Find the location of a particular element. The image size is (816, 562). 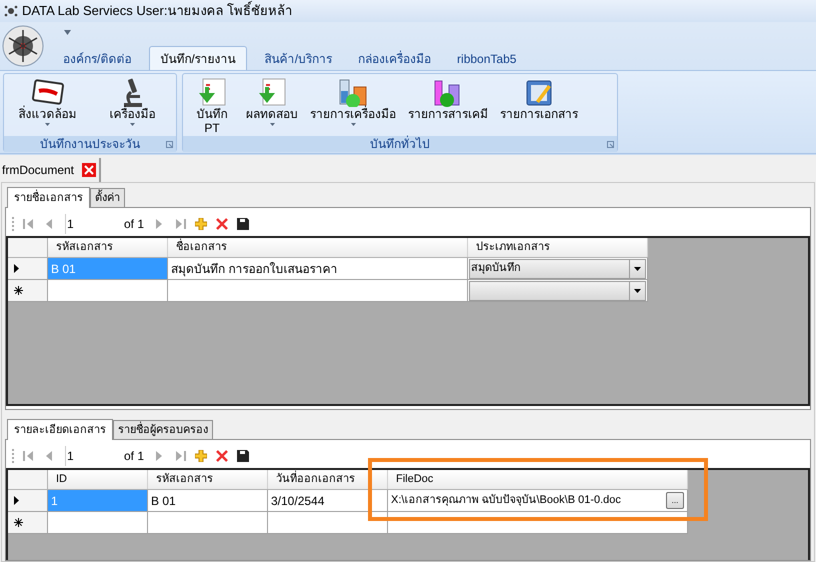

ribbon-button: บันทึก PT is located at coordinates (212, 105).